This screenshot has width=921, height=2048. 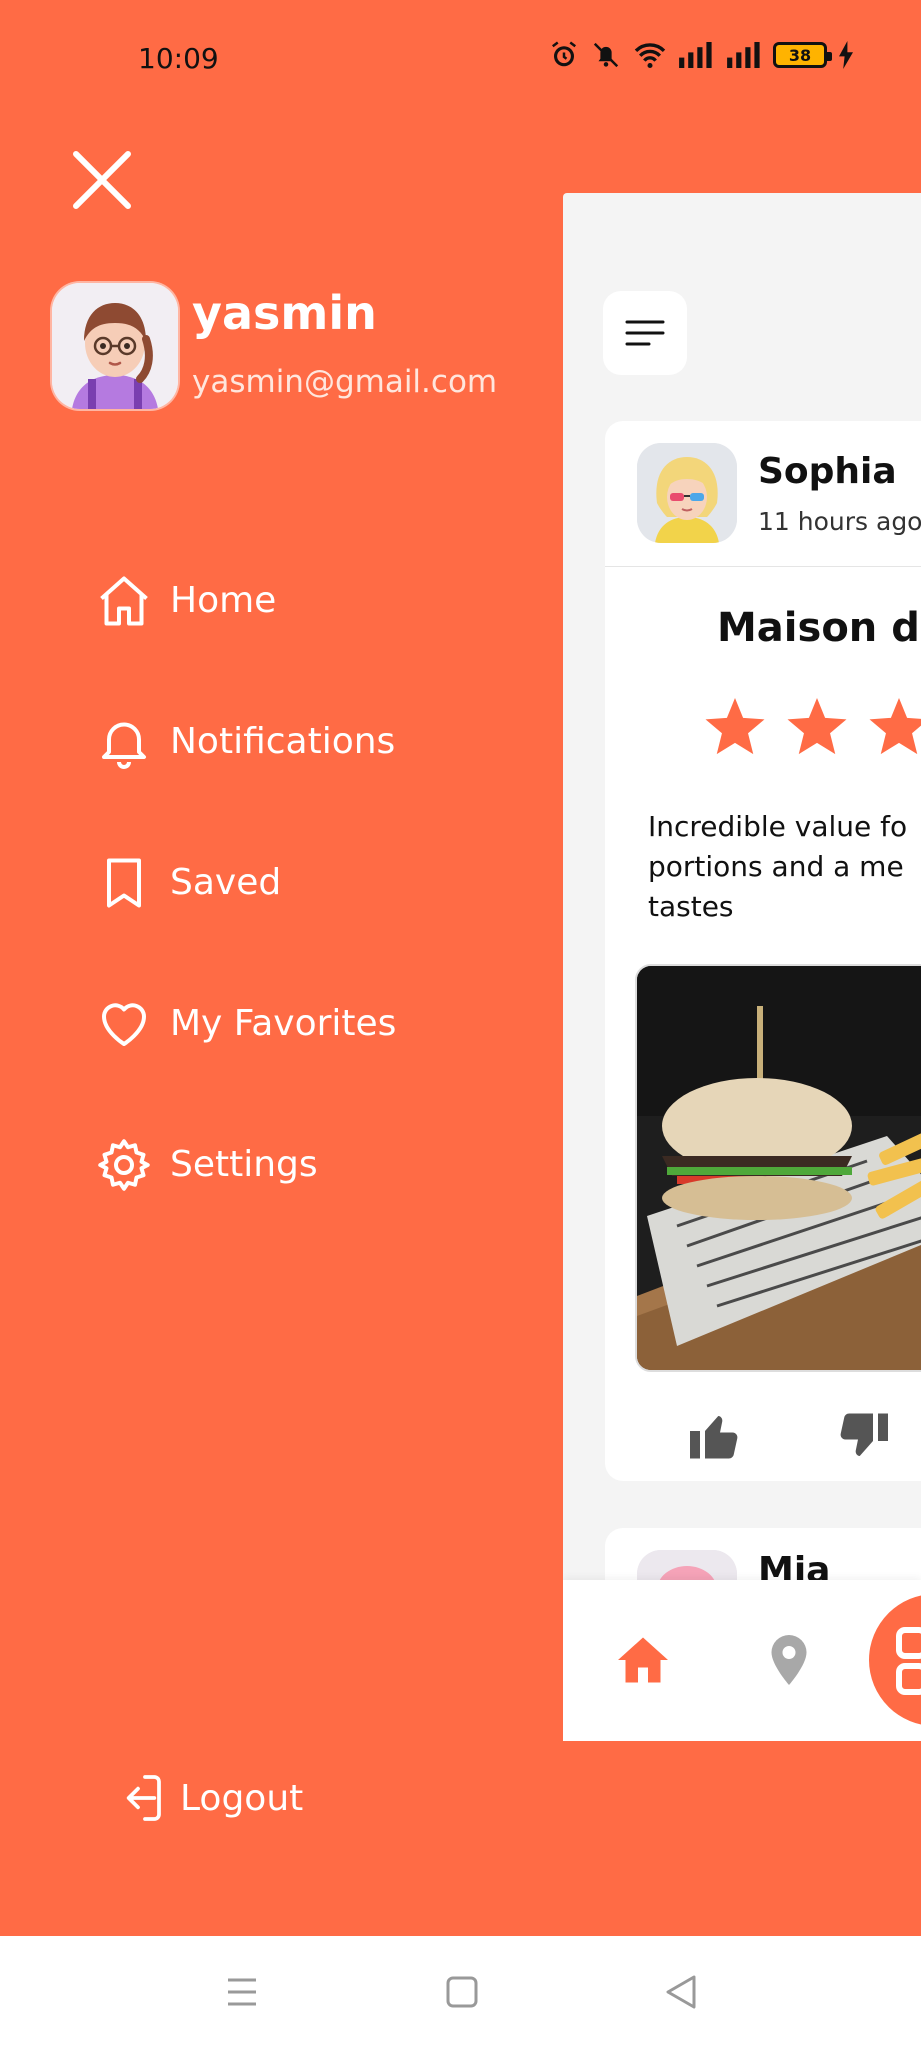 I want to click on card-divider, so click(x=763, y=566).